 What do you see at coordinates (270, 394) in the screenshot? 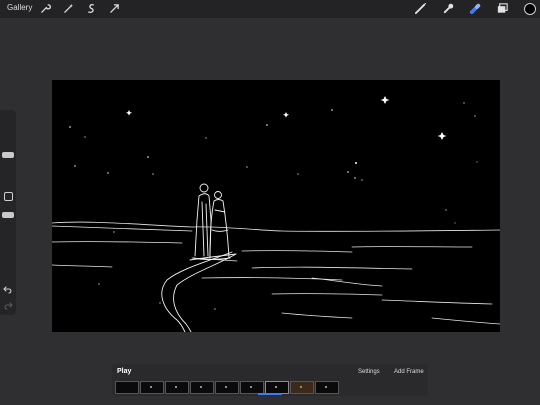
I see `selected-frame-indicator` at bounding box center [270, 394].